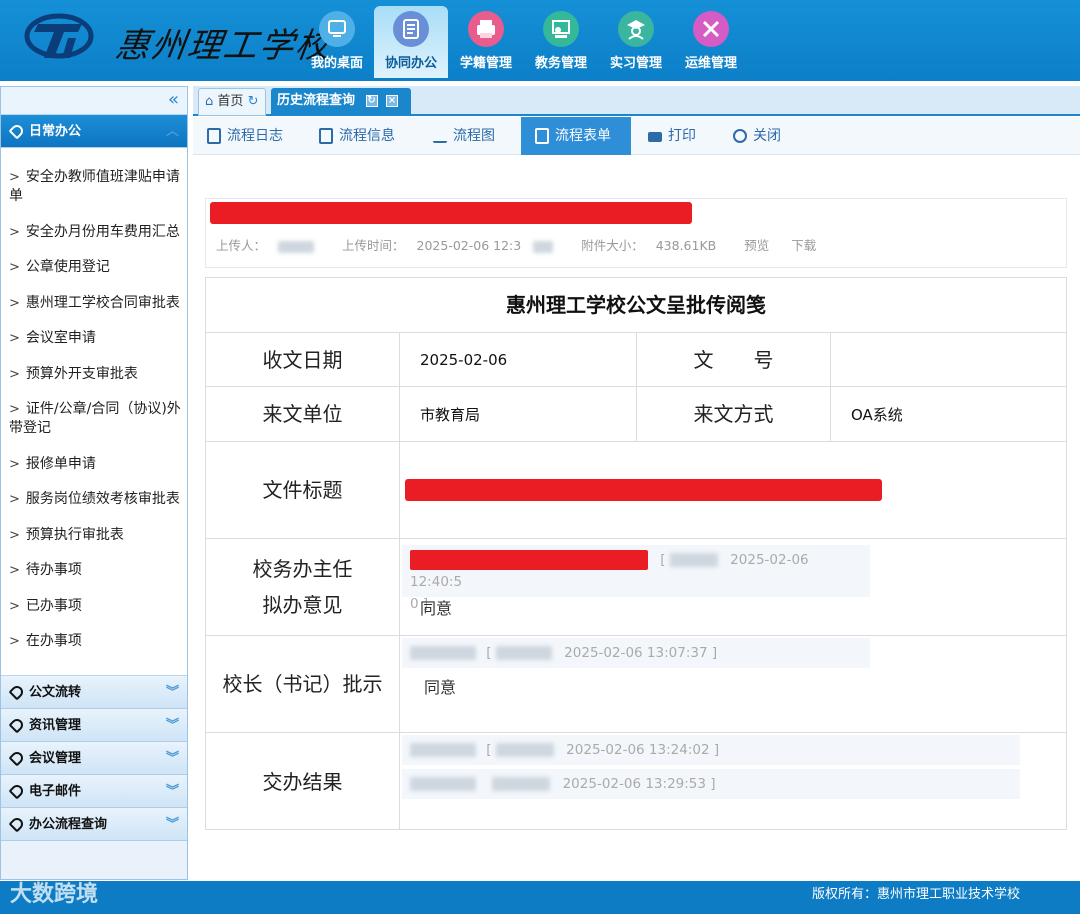 Image resolution: width=1080 pixels, height=914 pixels. I want to click on chevron-up-icon: ︿, so click(172, 131).